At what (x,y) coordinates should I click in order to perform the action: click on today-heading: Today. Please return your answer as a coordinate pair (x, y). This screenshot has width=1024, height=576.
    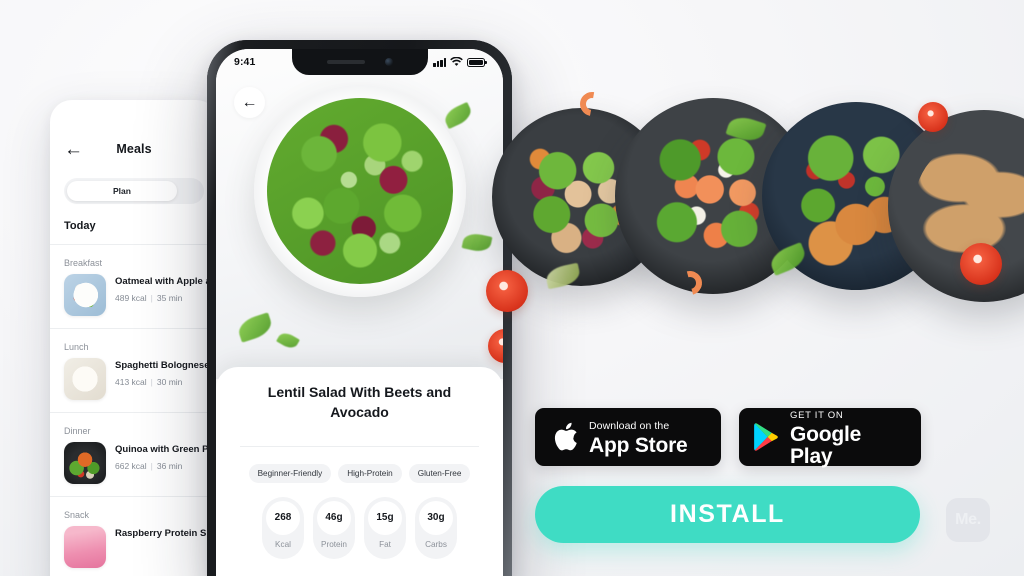
    Looking at the image, I should click on (80, 226).